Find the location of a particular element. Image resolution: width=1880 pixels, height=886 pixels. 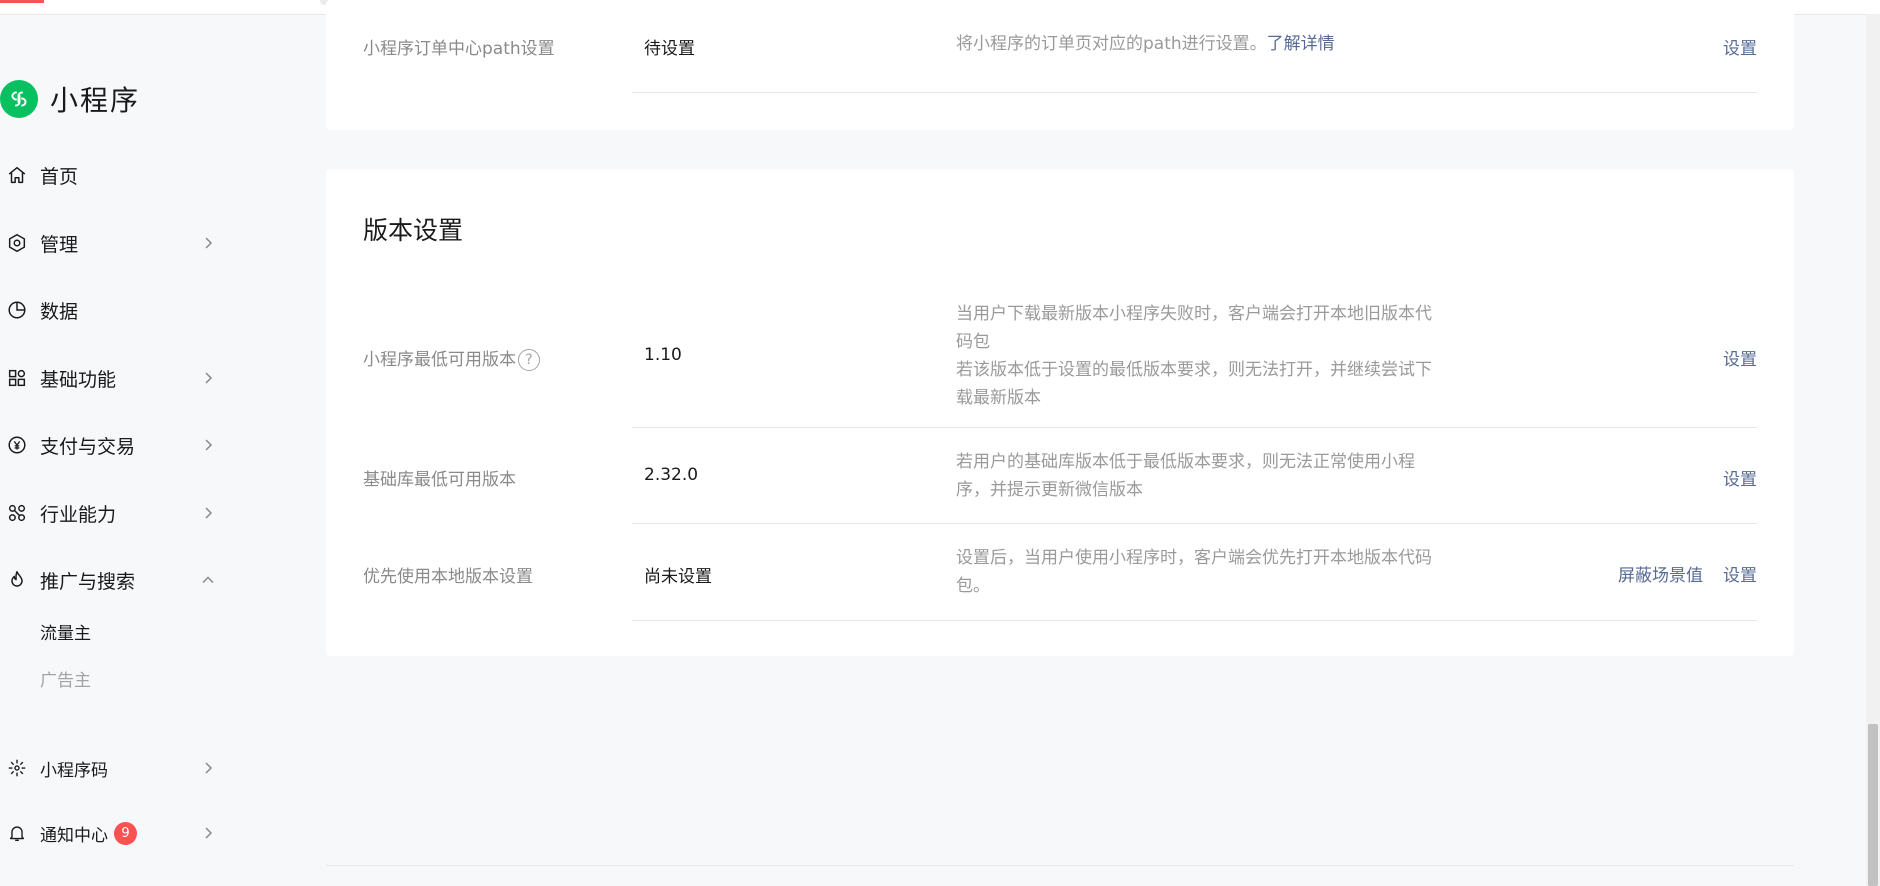

brand-name: 小程序 is located at coordinates (95, 100).